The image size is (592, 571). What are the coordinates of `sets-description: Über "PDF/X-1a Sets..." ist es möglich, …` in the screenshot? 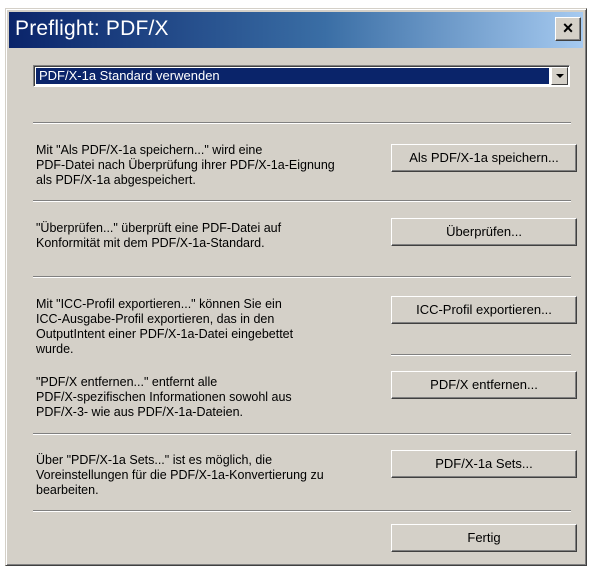 It's located at (180, 475).